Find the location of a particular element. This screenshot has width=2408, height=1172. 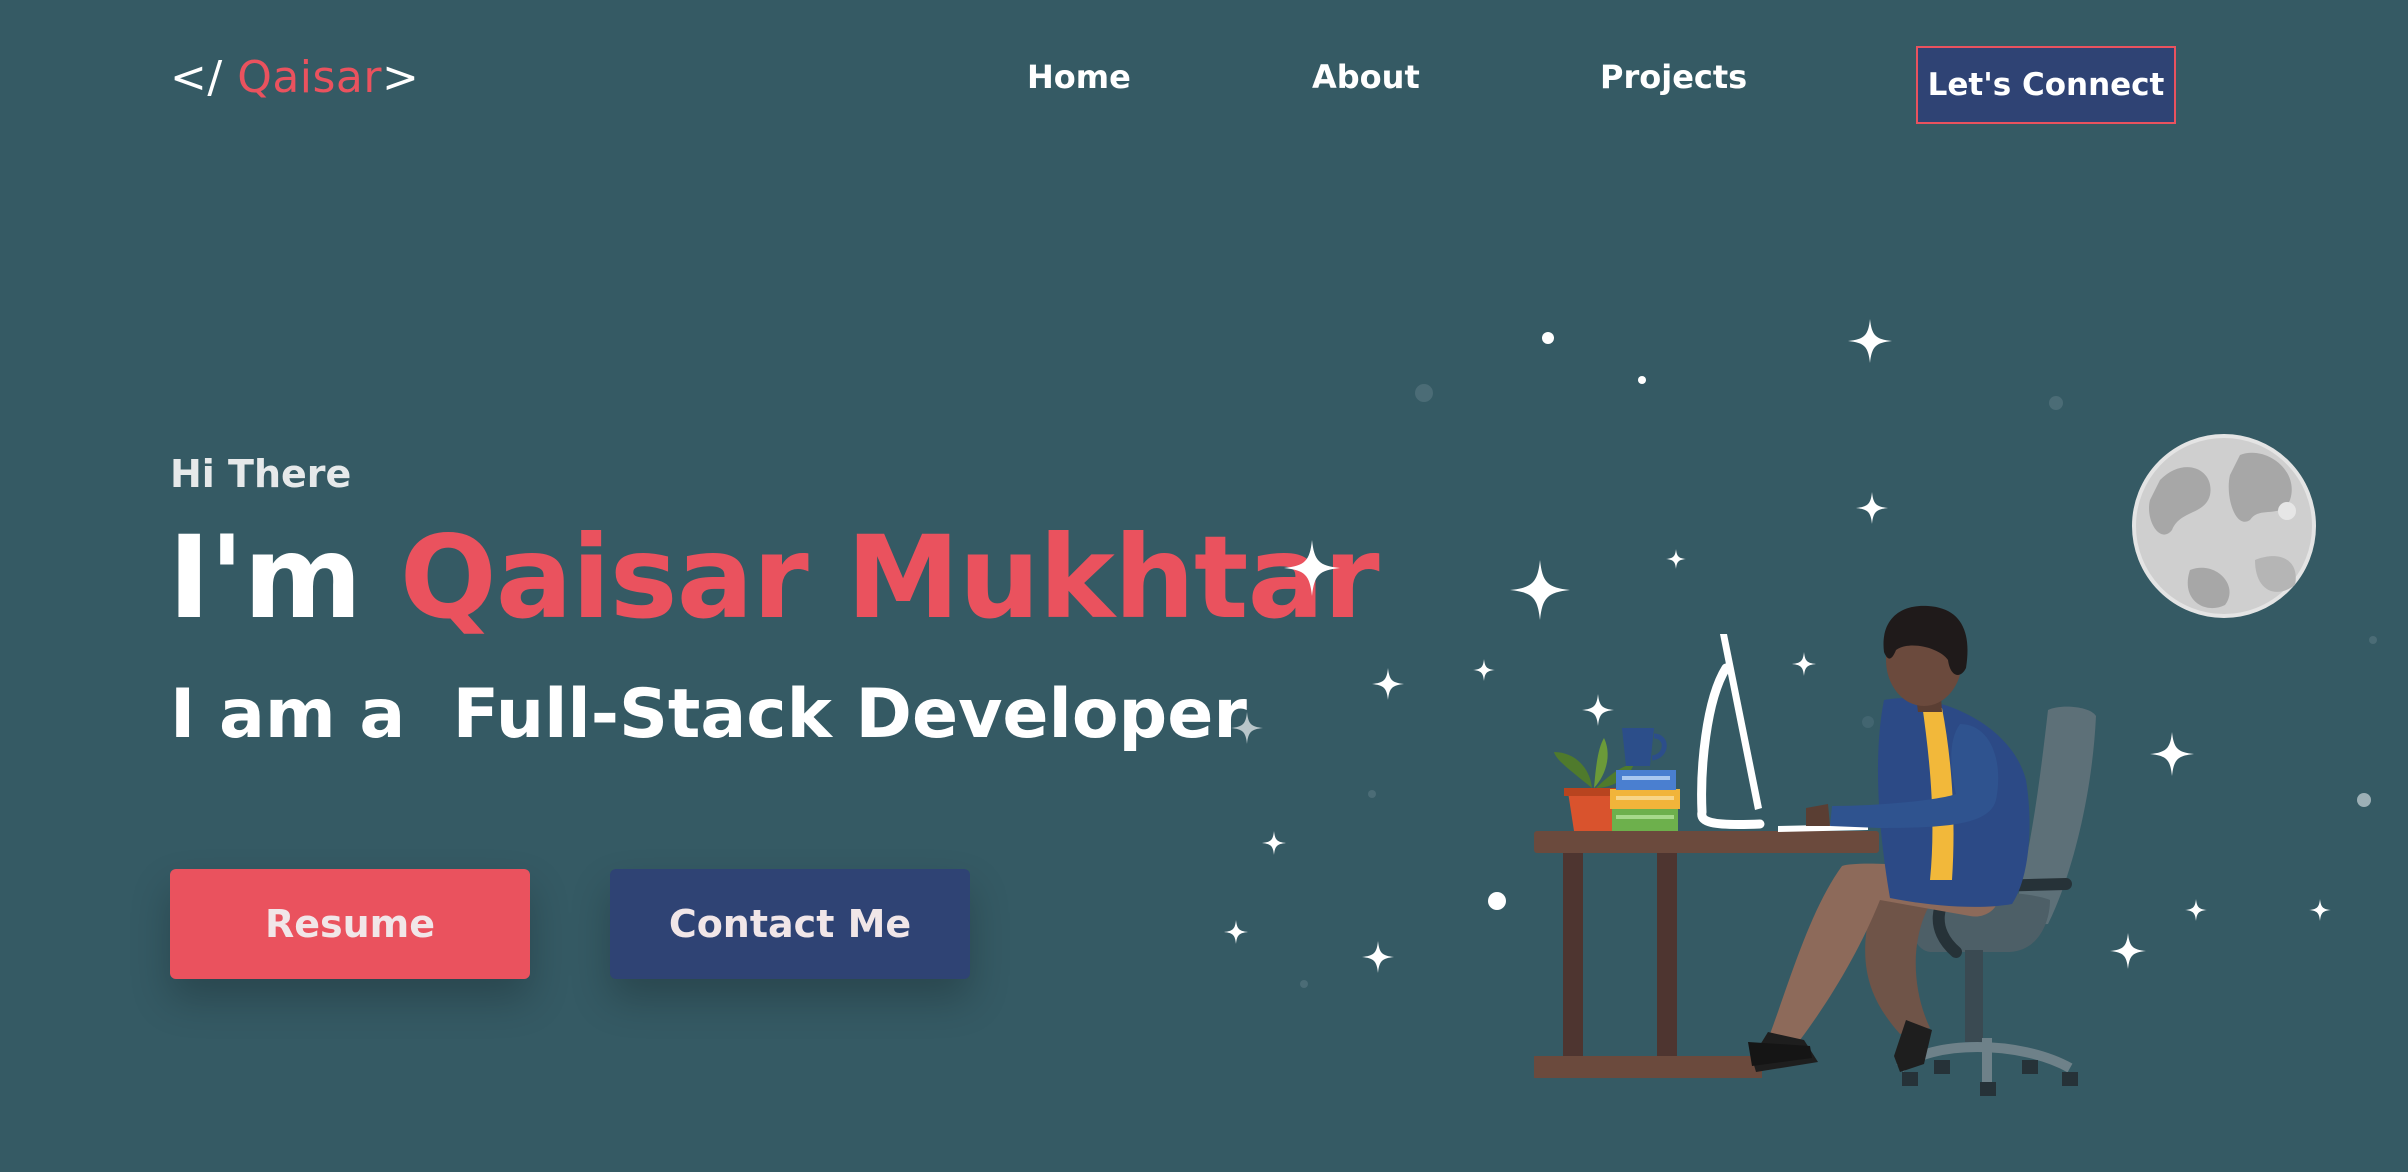

hero-headline: I'm Qaisar Mukhtar is located at coordinates (774, 577).